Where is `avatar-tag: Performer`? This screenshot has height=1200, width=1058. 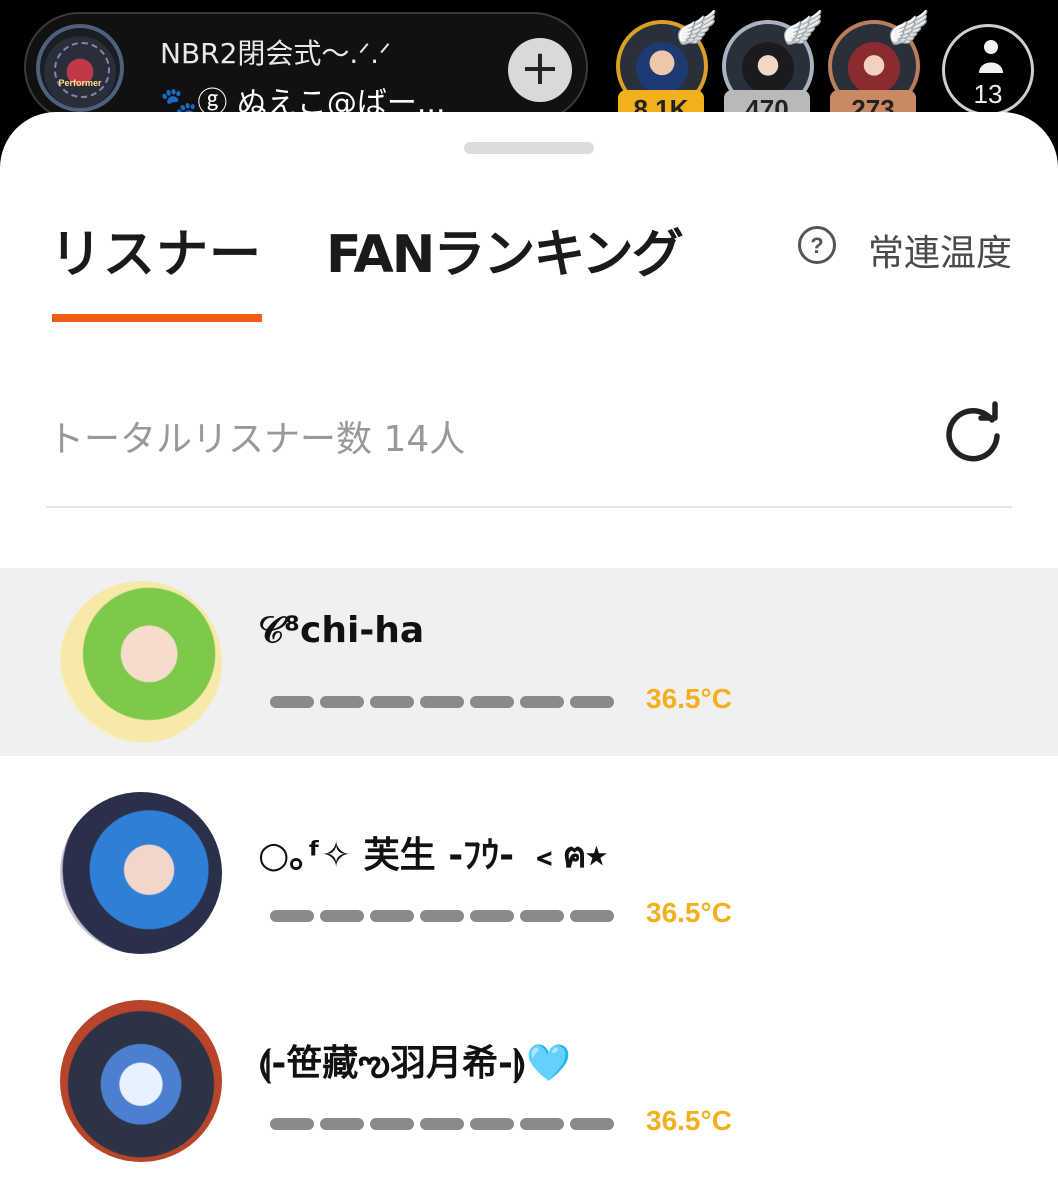
avatar-tag: Performer is located at coordinates (80, 83).